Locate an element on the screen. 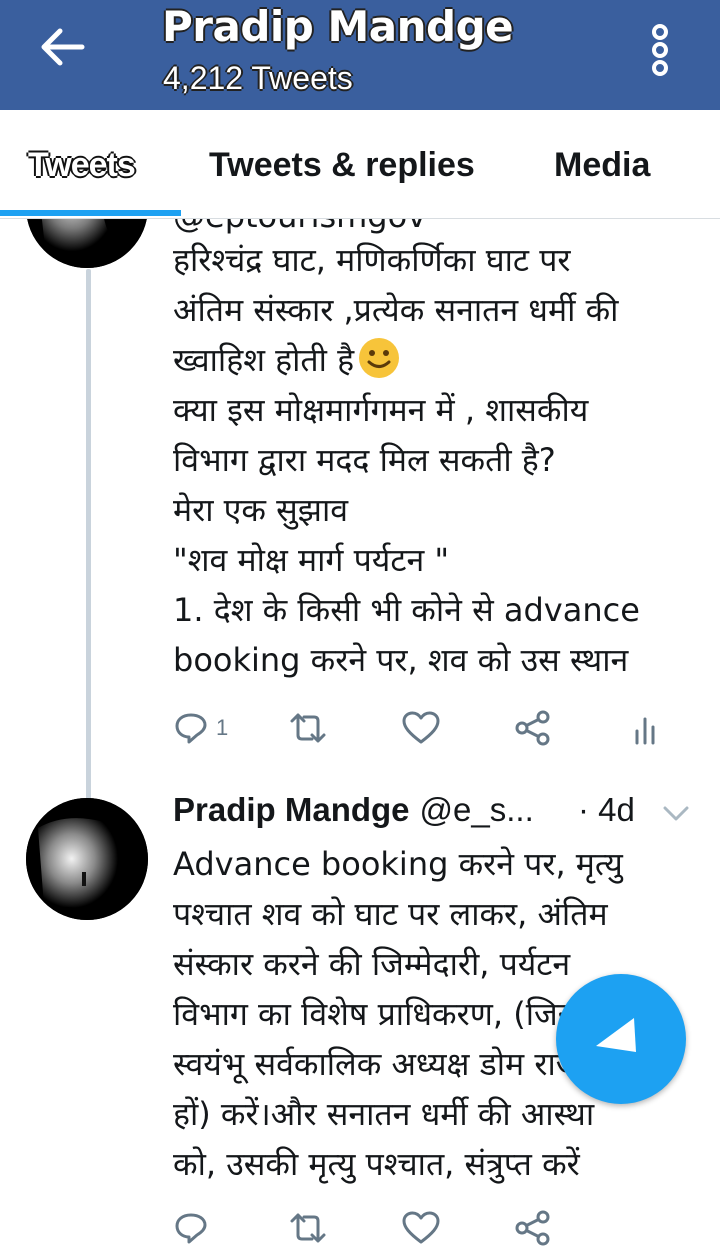 This screenshot has width=720, height=1247. tweet-line: "शव मोक्ष मार्ग पर्यटन " is located at coordinates (311, 560).